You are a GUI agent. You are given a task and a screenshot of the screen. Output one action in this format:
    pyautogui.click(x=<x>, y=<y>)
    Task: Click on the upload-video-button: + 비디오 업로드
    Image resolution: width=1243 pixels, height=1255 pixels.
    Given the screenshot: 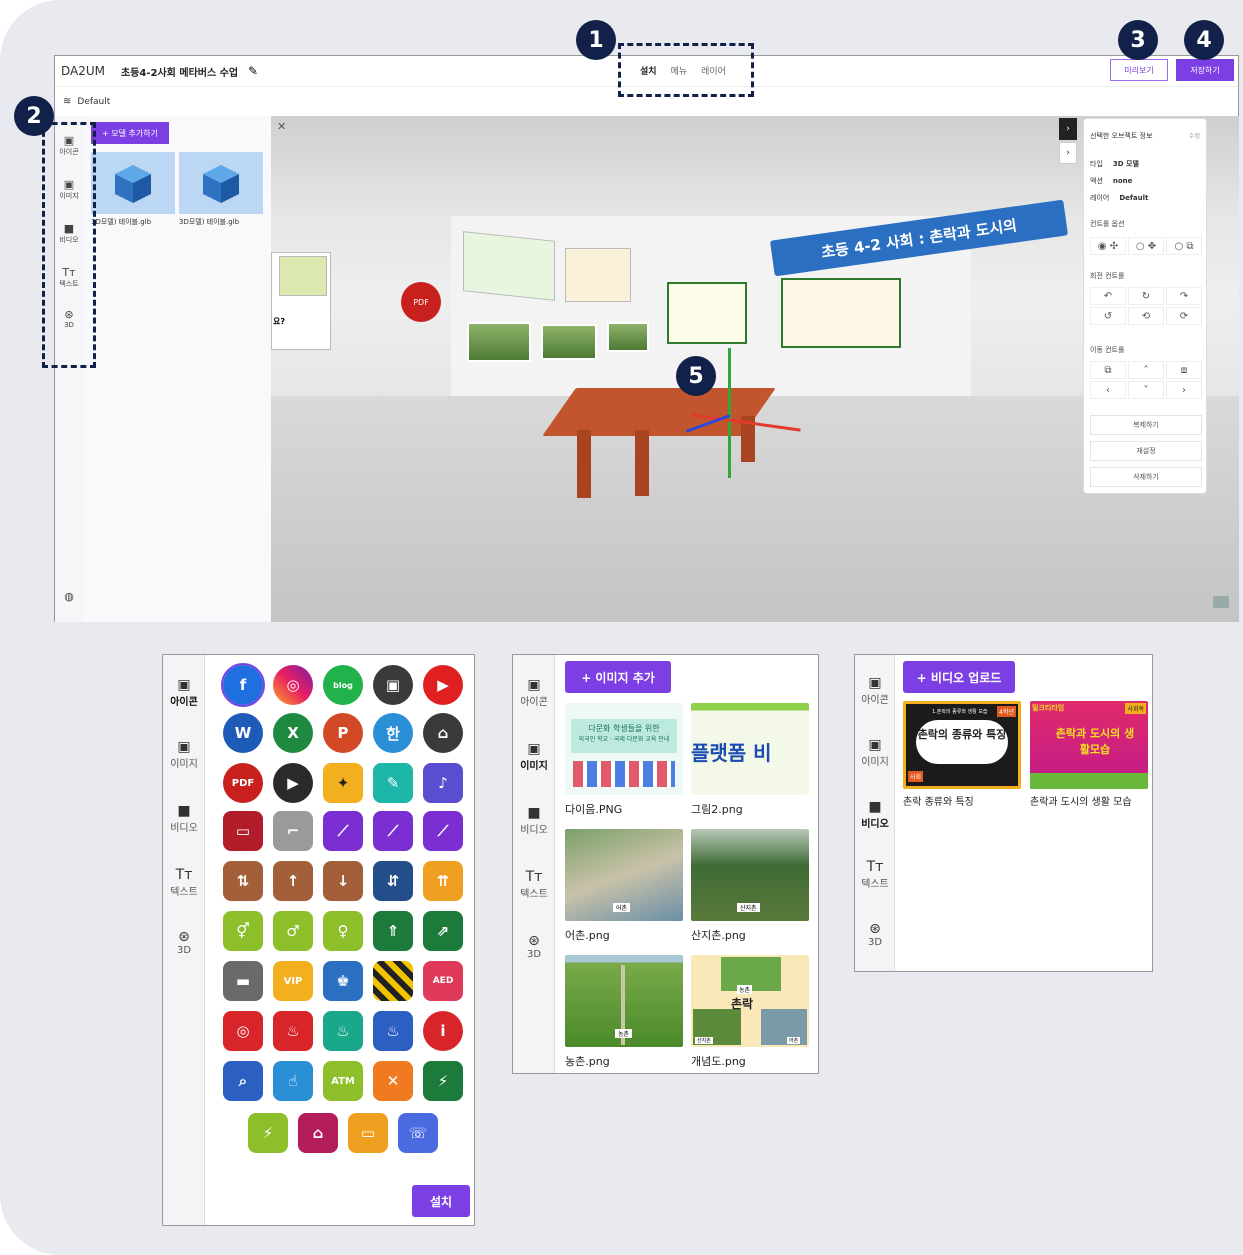 What is the action you would take?
    pyautogui.click(x=959, y=677)
    